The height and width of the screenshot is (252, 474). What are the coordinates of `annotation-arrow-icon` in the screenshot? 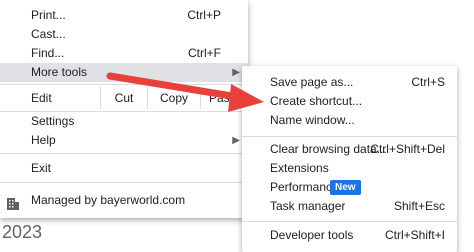 It's located at (185, 92).